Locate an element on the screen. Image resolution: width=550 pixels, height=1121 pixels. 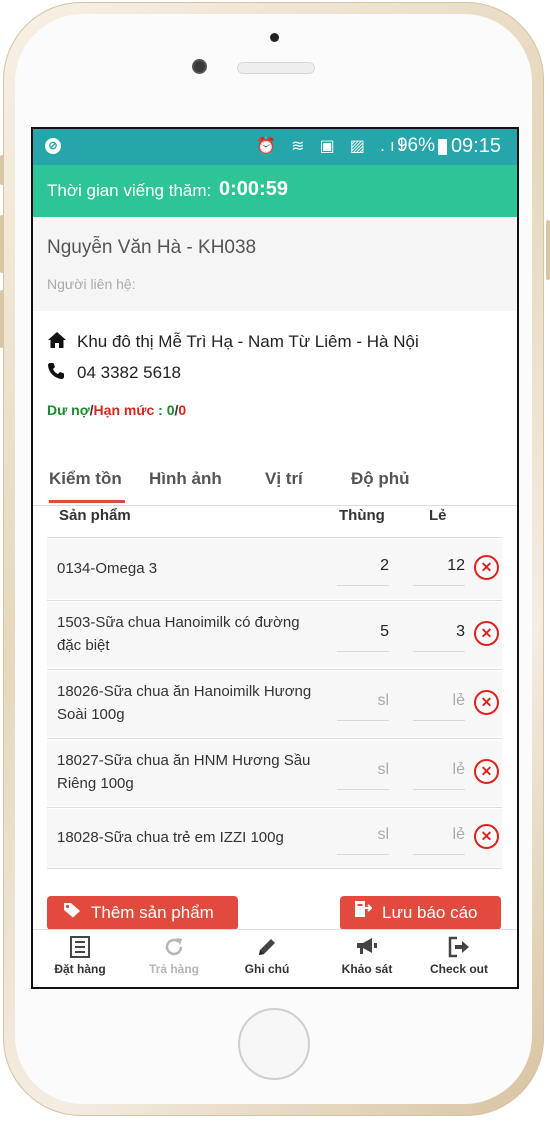
table-header-divider is located at coordinates (274, 537).